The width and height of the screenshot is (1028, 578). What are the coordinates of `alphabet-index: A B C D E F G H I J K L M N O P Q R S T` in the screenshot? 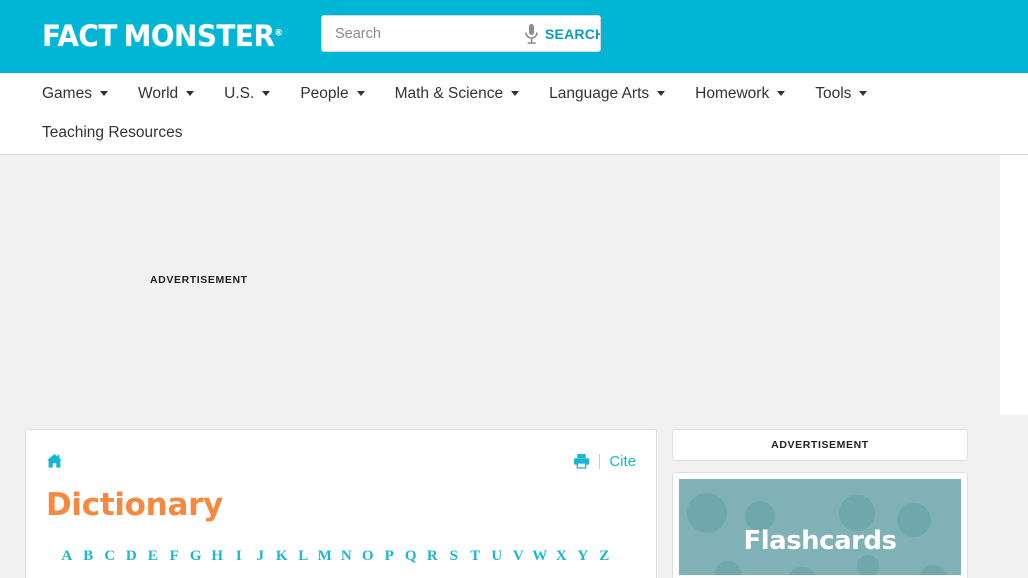 It's located at (341, 556).